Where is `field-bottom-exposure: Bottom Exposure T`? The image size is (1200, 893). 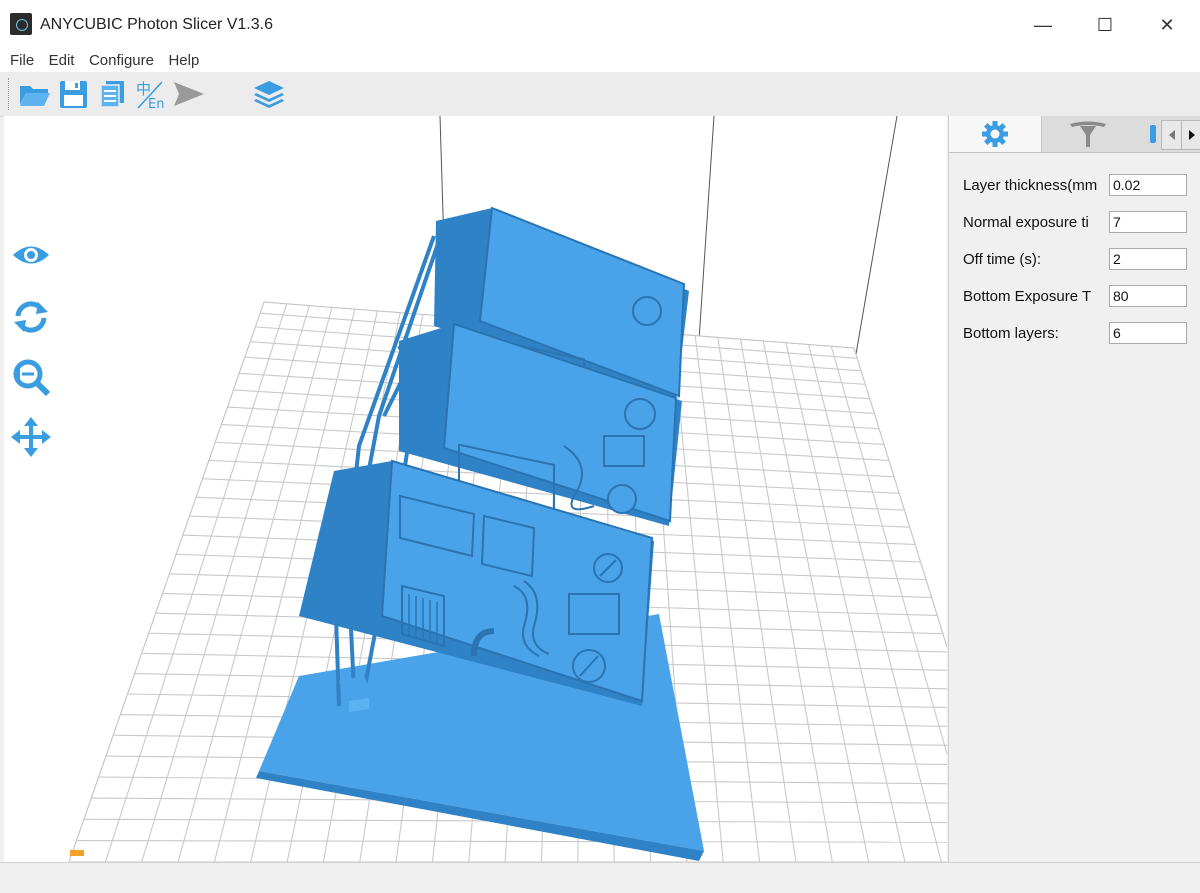
field-bottom-exposure: Bottom Exposure T is located at coordinates (1076, 296).